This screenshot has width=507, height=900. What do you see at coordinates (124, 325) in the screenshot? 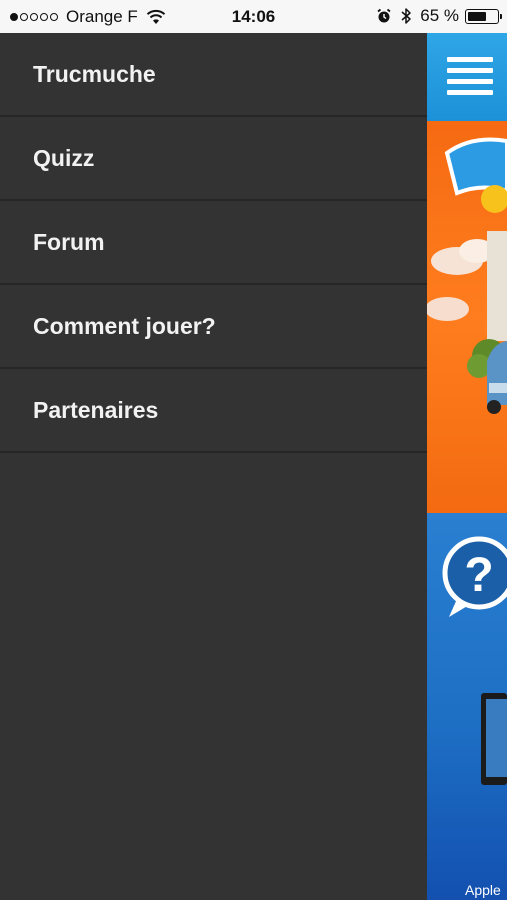
I see `menu-item-label: Comment jouer?` at bounding box center [124, 325].